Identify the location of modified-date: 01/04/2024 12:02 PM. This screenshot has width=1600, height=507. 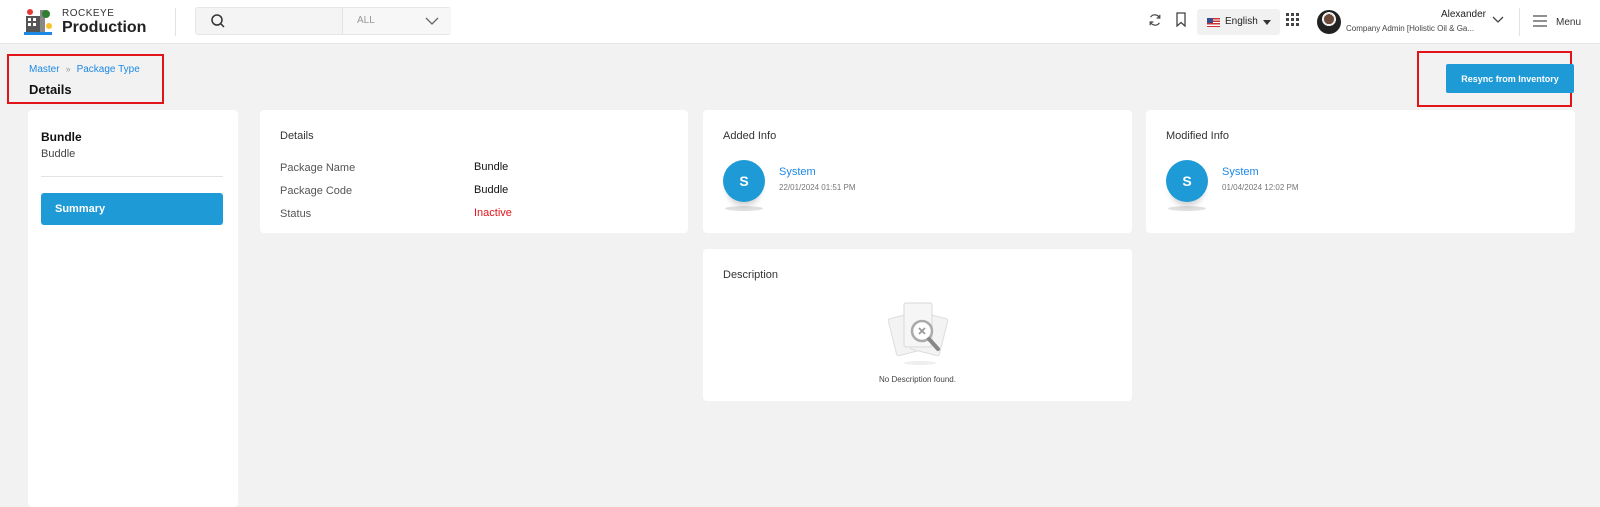
(1260, 187).